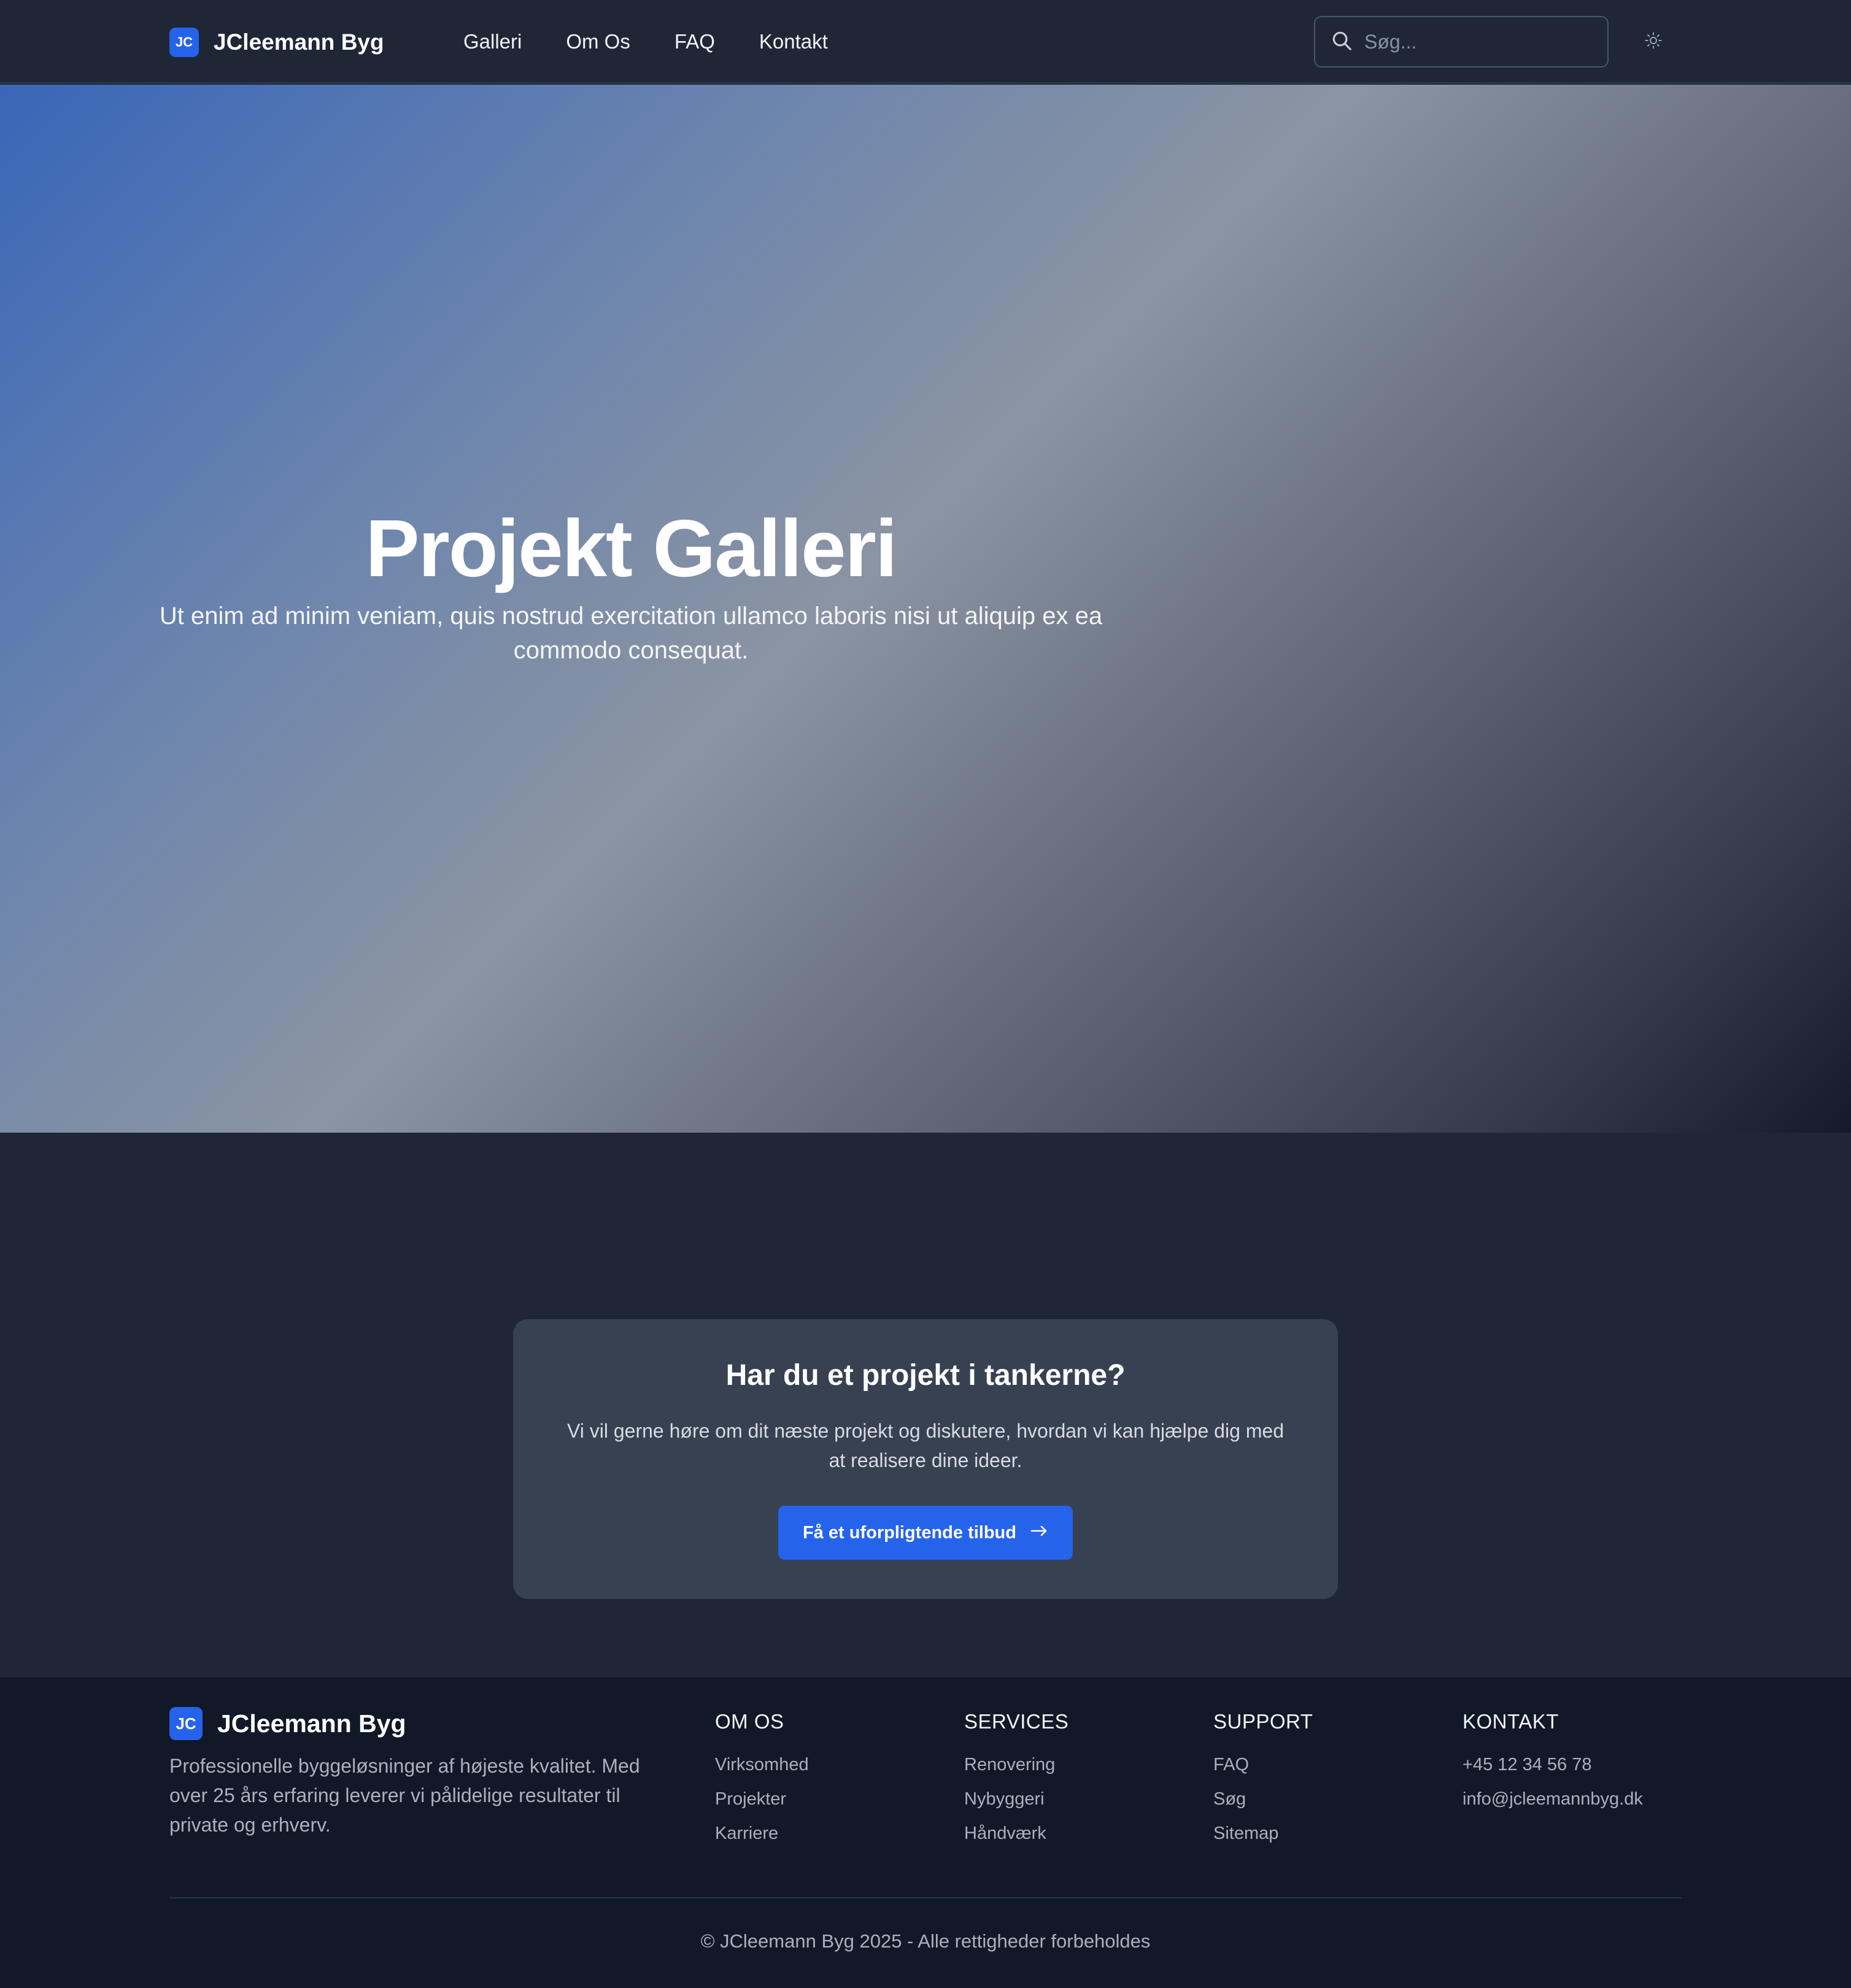 This screenshot has width=1851, height=1988. I want to click on theme-toggle-button, so click(1653, 41).